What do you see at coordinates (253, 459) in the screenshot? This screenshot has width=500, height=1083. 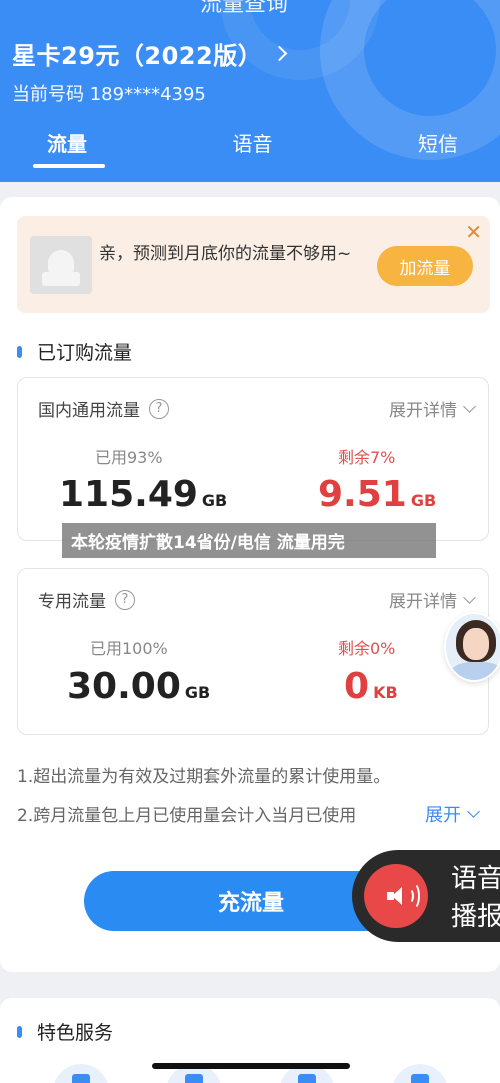 I see `domestic-data-box: 国内通用流量 ? 展开详情 已用93% 剩余7% 115.49 GB 9.51 GB` at bounding box center [253, 459].